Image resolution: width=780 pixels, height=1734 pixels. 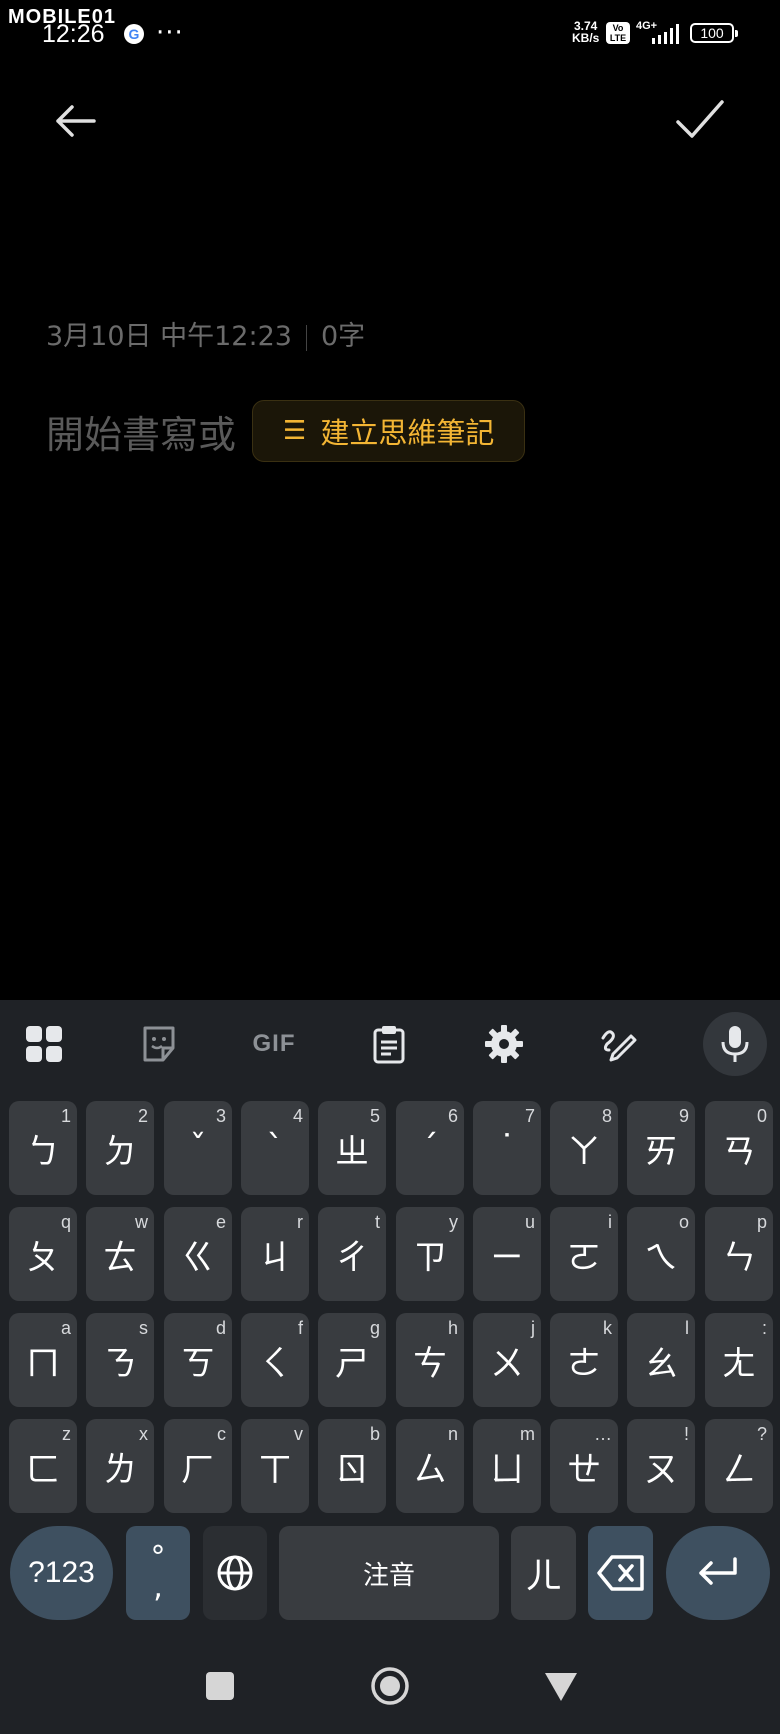 What do you see at coordinates (120, 1254) in the screenshot?
I see `key-row2-1: wㄊ` at bounding box center [120, 1254].